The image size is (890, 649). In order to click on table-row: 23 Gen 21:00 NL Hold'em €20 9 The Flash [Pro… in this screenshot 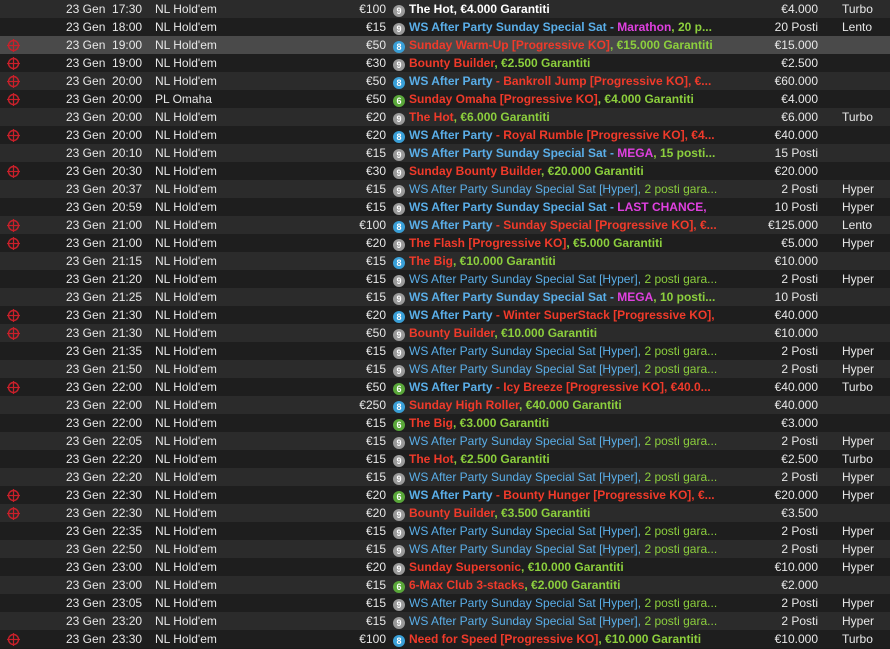, I will do `click(445, 243)`.